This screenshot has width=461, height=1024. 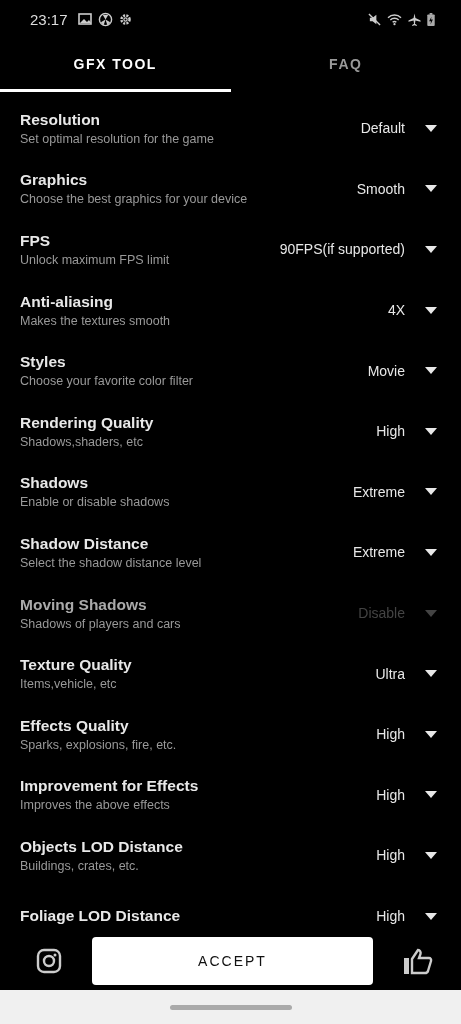 What do you see at coordinates (80, 865) in the screenshot?
I see `setting-description: Buildings, crates, etc.` at bounding box center [80, 865].